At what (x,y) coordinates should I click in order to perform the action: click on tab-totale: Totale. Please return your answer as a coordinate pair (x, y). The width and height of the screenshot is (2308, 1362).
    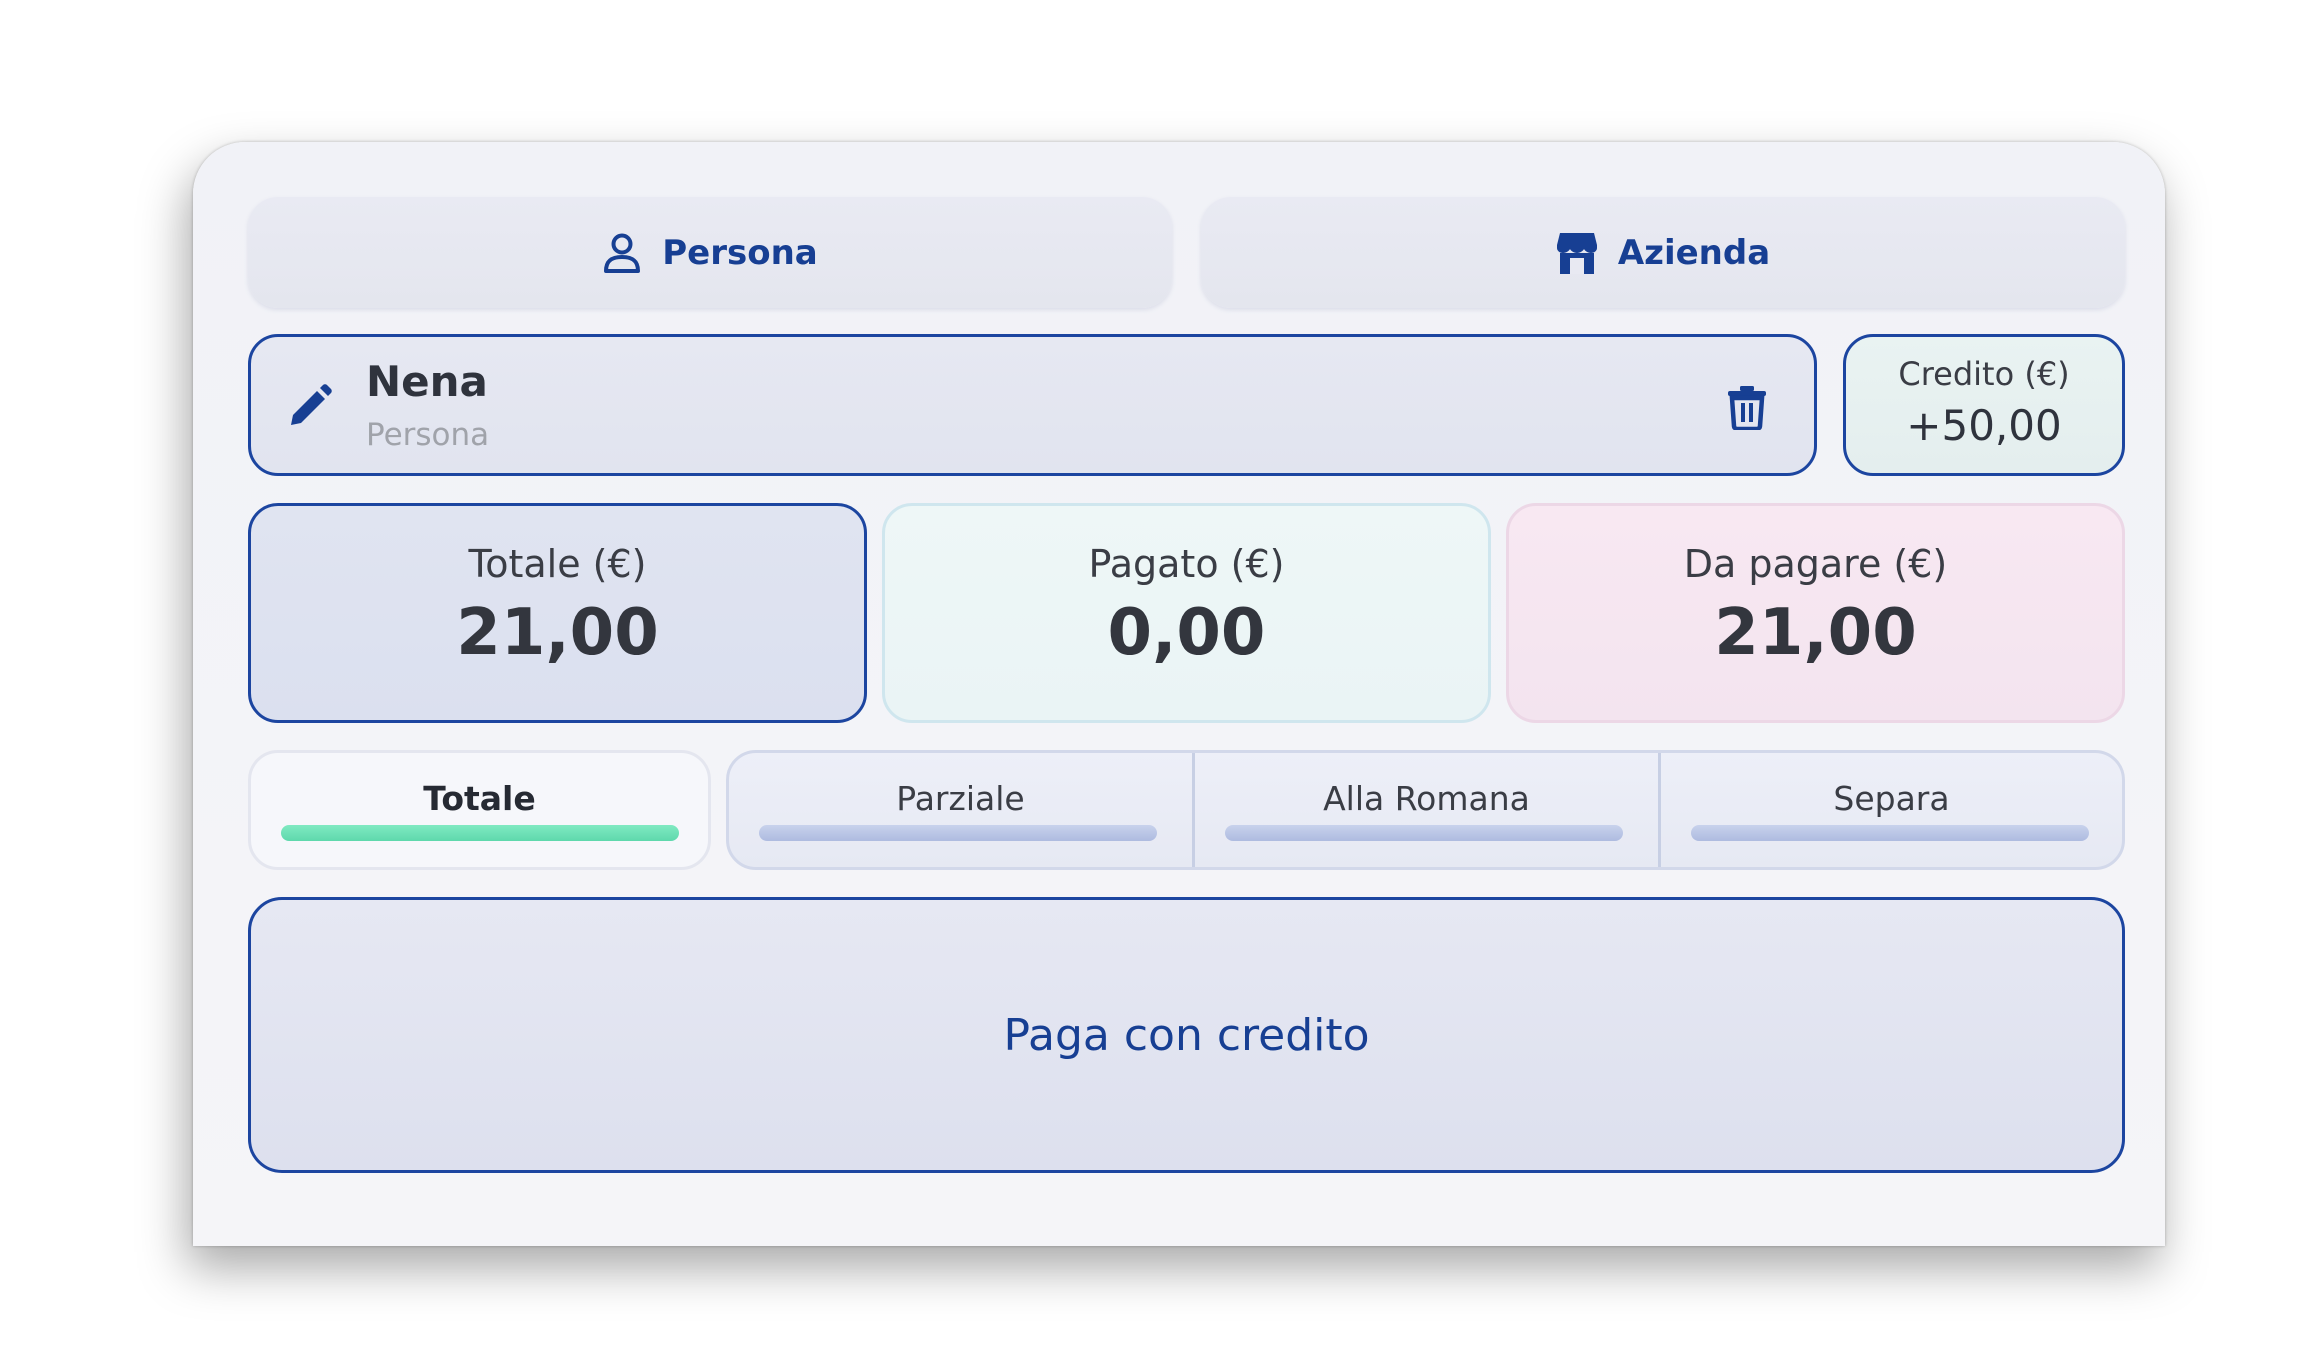
    Looking at the image, I should click on (479, 810).